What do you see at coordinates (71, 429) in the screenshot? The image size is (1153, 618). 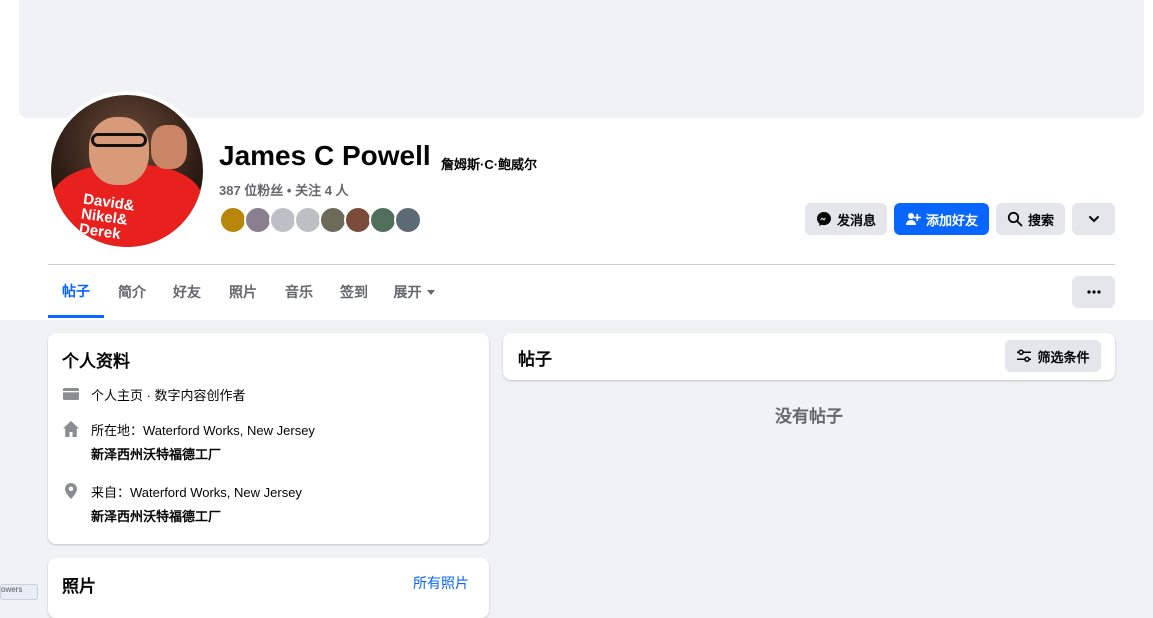 I see `home-icon` at bounding box center [71, 429].